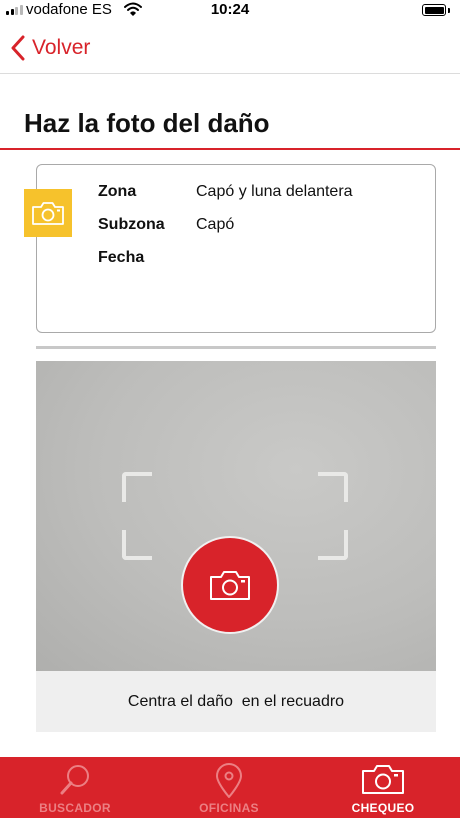 The height and width of the screenshot is (818, 460). I want to click on section-divider, so click(236, 347).